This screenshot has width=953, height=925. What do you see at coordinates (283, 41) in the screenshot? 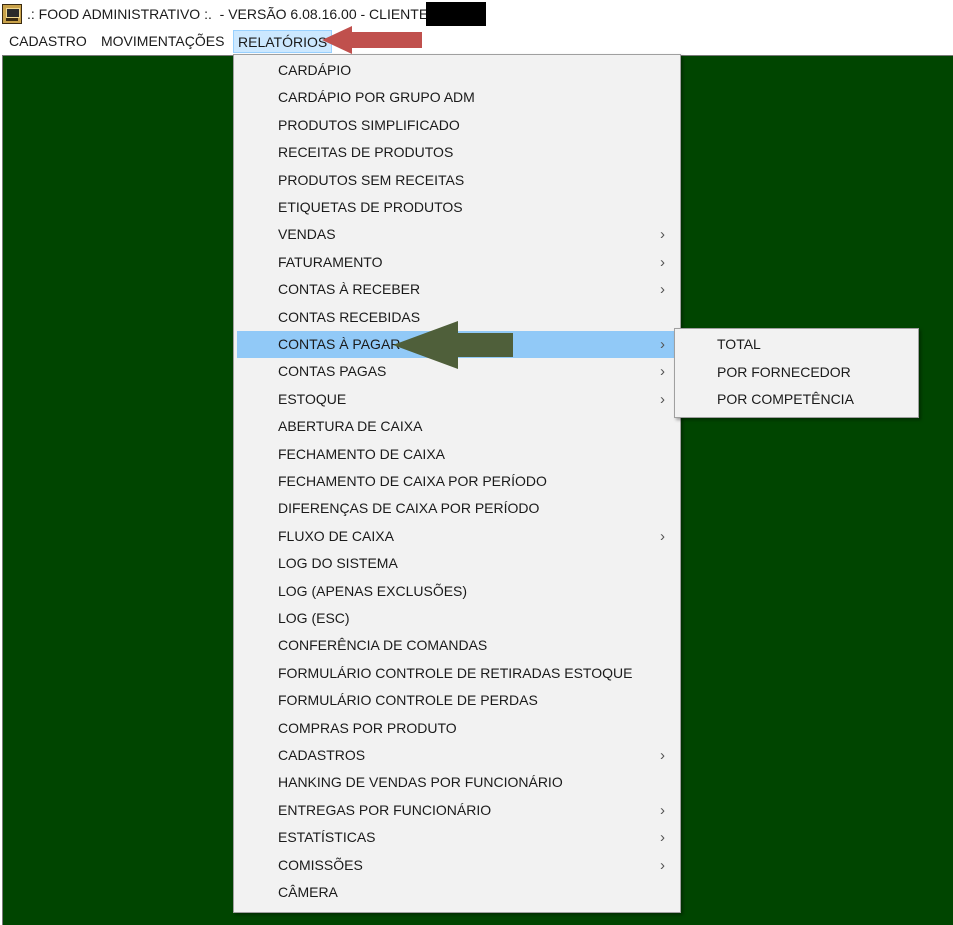
I see `menu-relatorios: RELATÓRIOS` at bounding box center [283, 41].